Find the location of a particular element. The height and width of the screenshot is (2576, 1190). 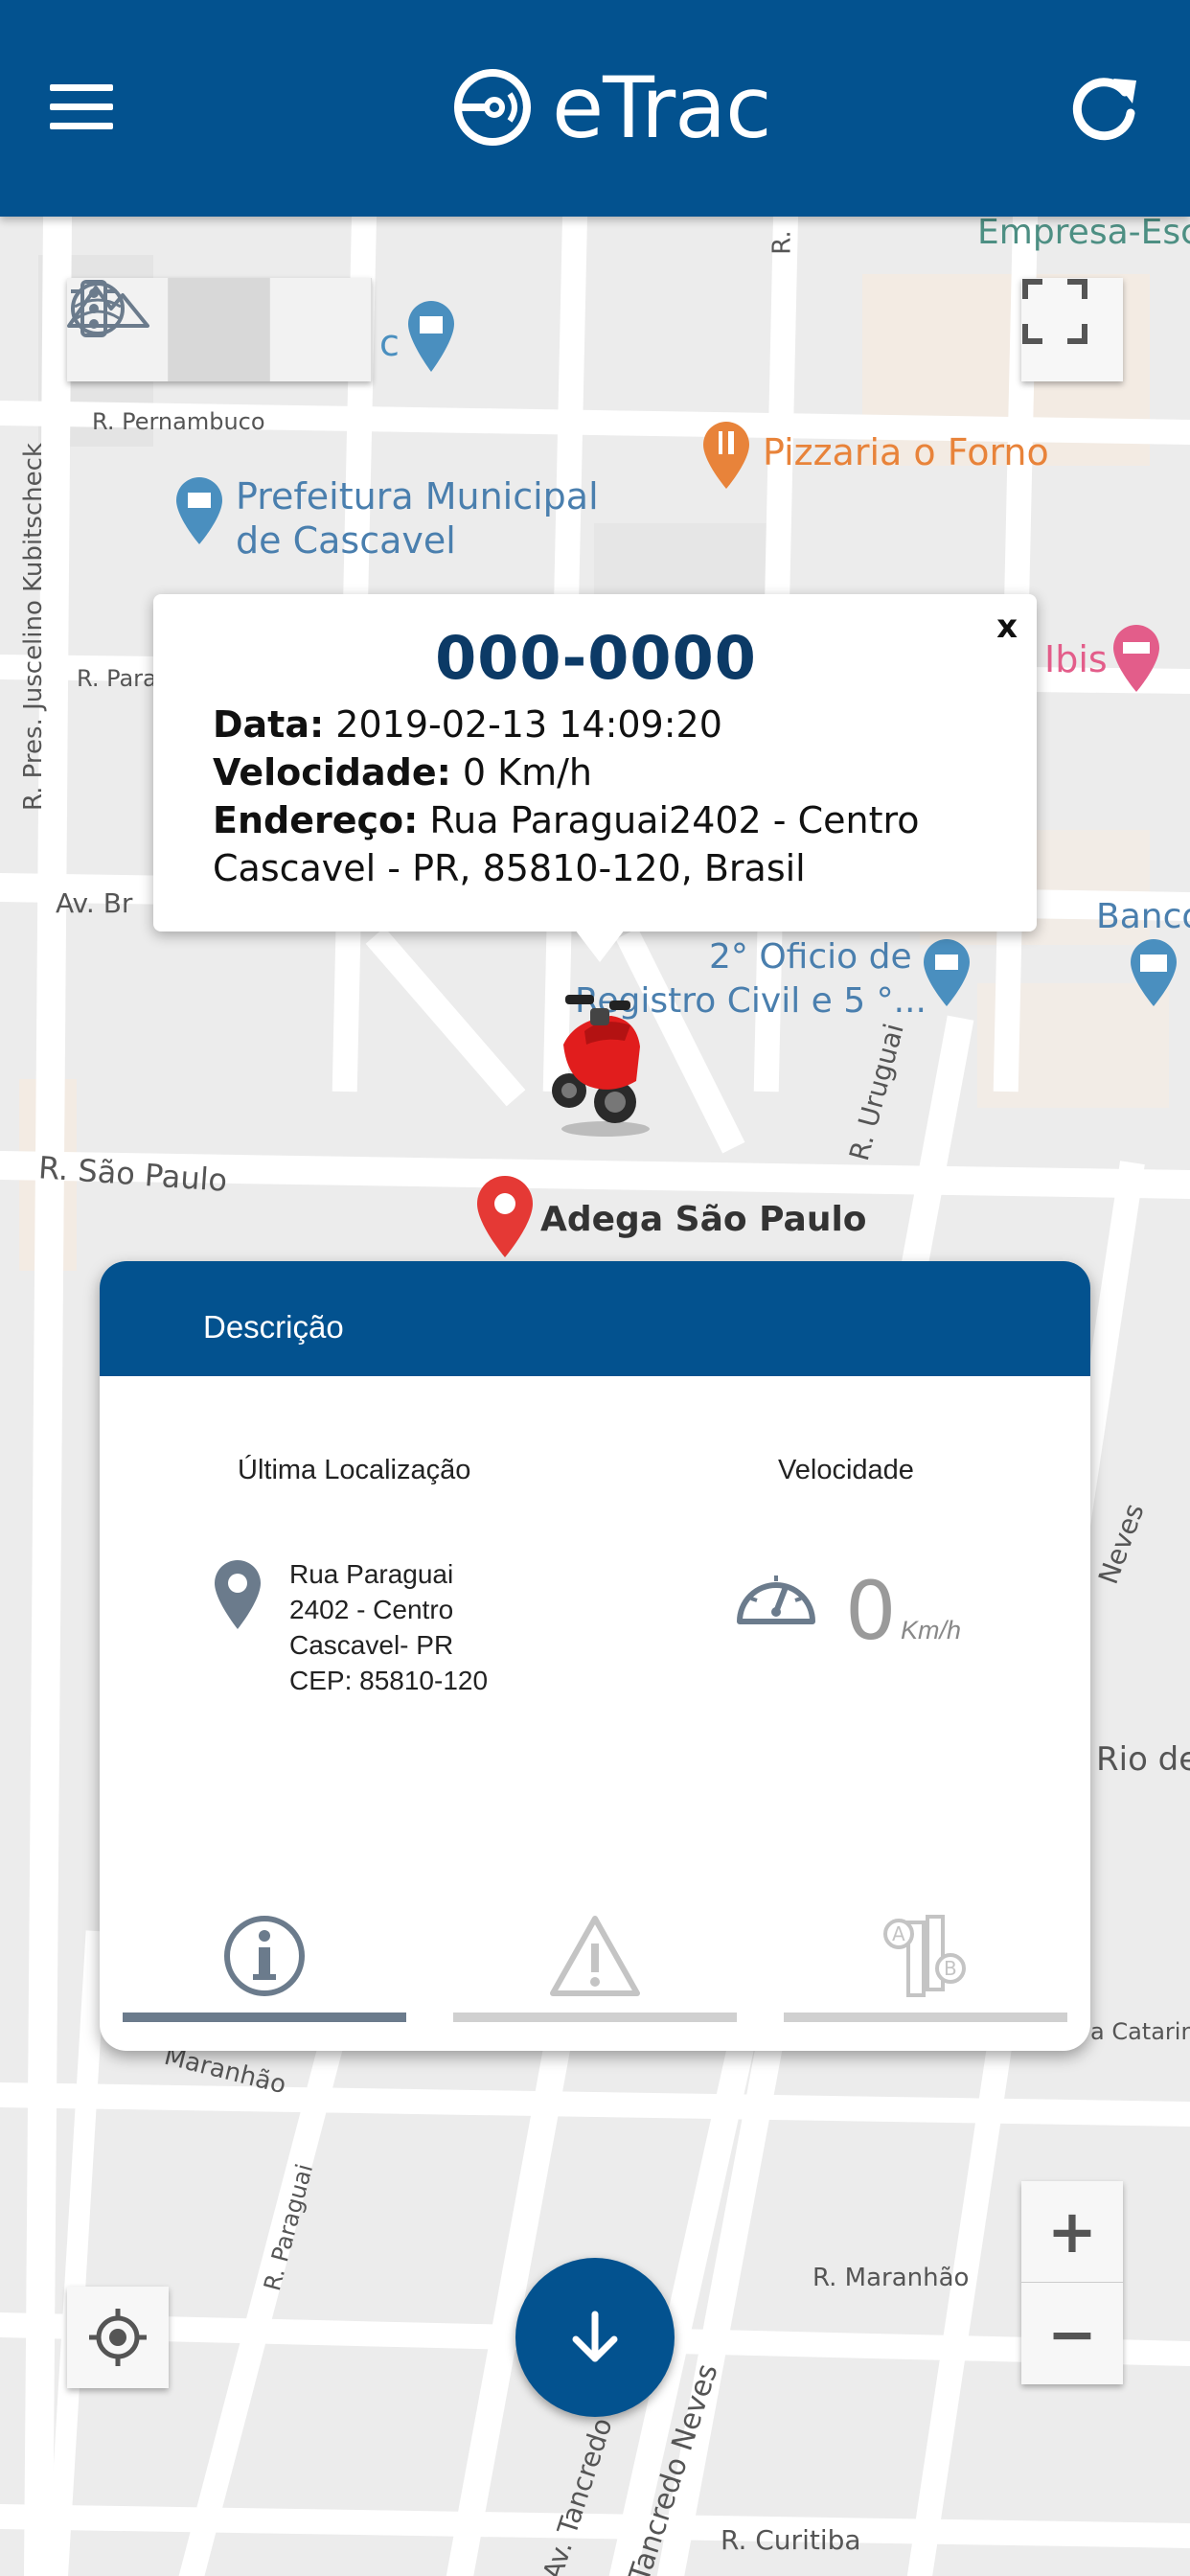

zoom-controls: + − is located at coordinates (1072, 2282).